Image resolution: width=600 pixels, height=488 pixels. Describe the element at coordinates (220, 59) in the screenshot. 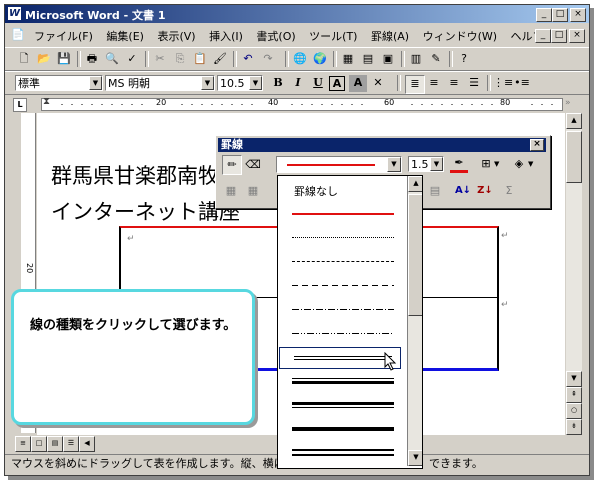

I see `format-painter-icon: 🖌` at that location.